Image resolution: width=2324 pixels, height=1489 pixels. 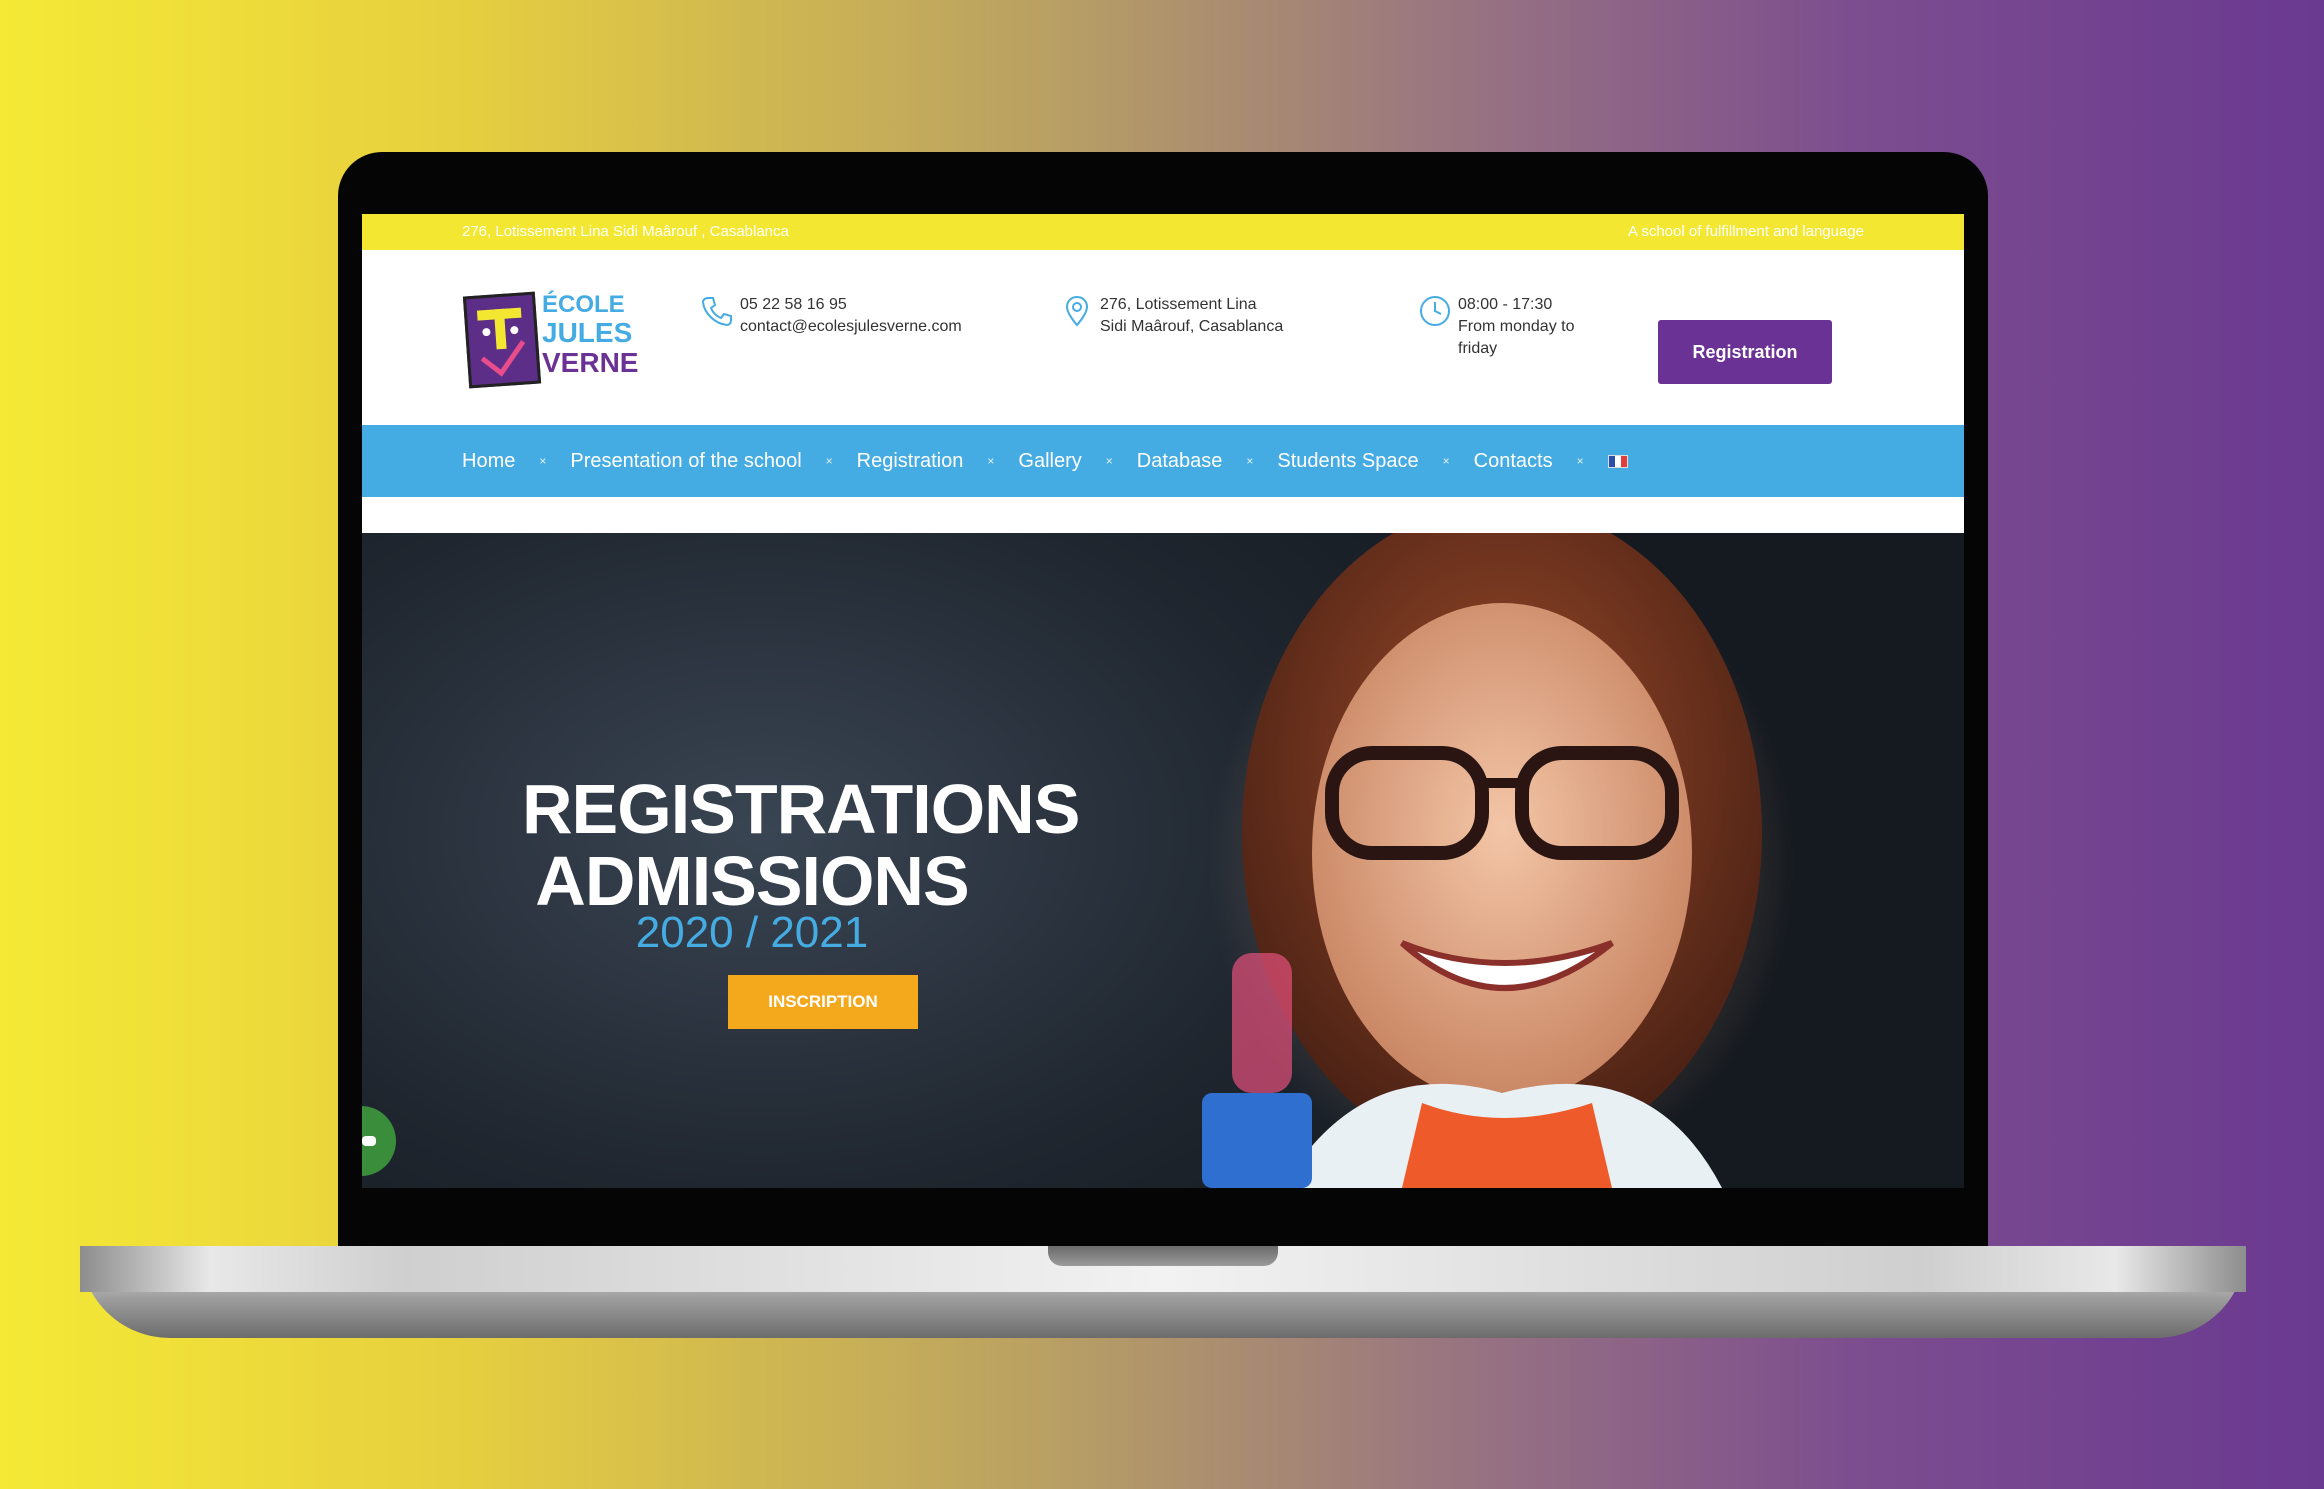 I want to click on opening-hours: 08:00 - 17:30, so click(x=1505, y=304).